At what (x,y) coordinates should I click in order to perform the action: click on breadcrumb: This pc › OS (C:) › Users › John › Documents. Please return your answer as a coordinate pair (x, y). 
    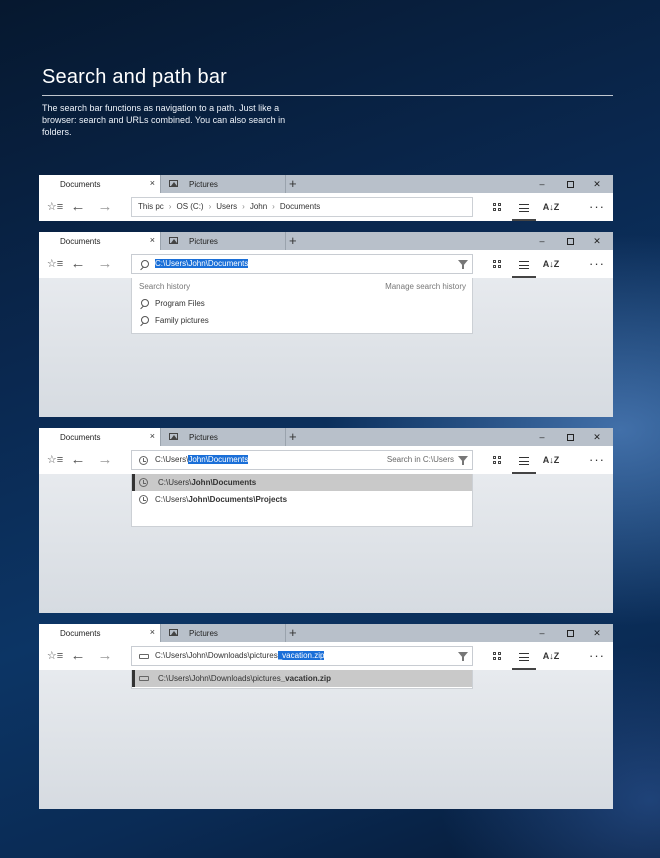
    Looking at the image, I should click on (302, 207).